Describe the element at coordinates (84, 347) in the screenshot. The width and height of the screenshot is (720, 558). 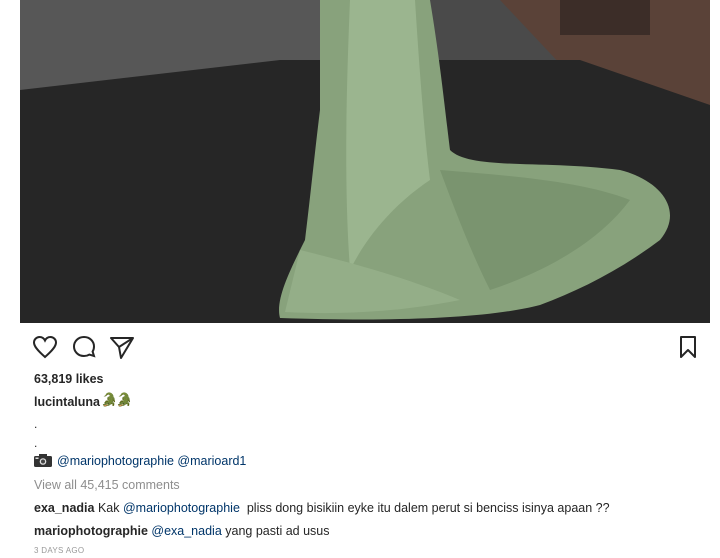
I see `comment-bubble-icon` at that location.